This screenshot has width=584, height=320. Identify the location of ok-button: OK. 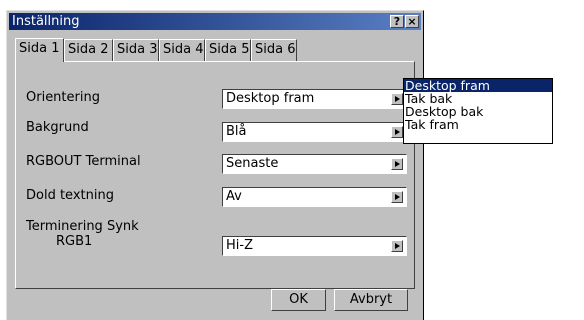
(298, 300).